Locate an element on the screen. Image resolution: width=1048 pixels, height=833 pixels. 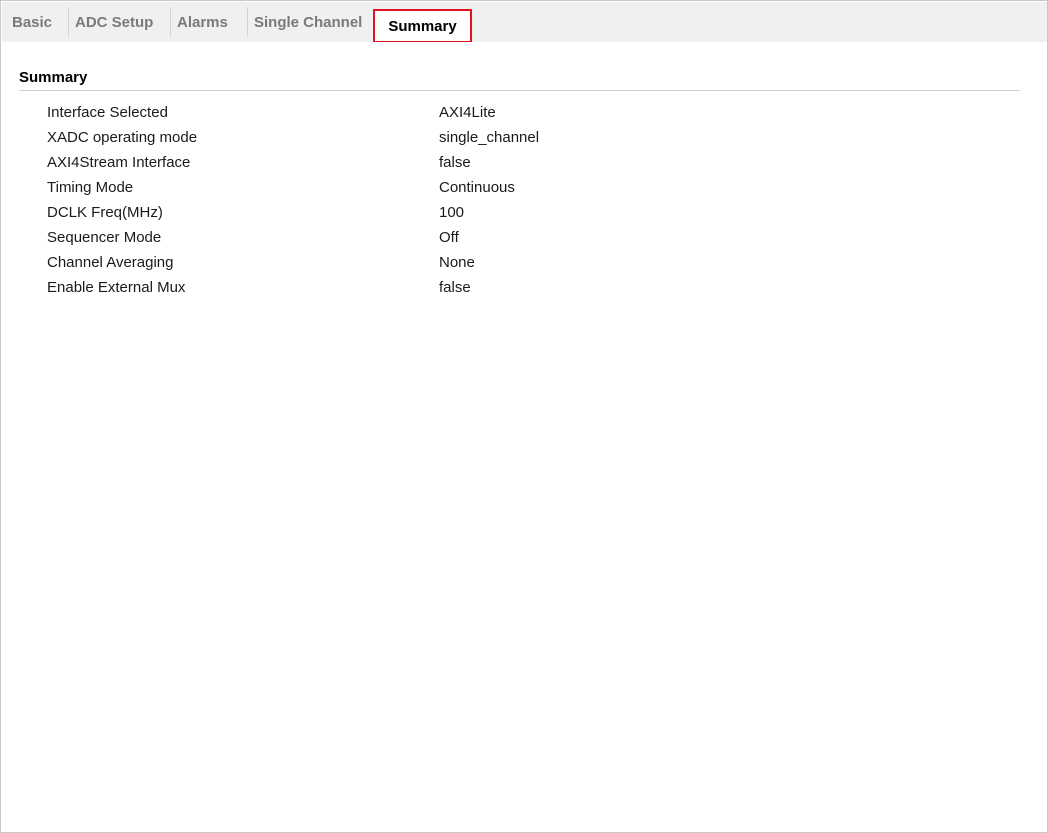
tab-adc-setup: ADC Setup is located at coordinates (114, 22).